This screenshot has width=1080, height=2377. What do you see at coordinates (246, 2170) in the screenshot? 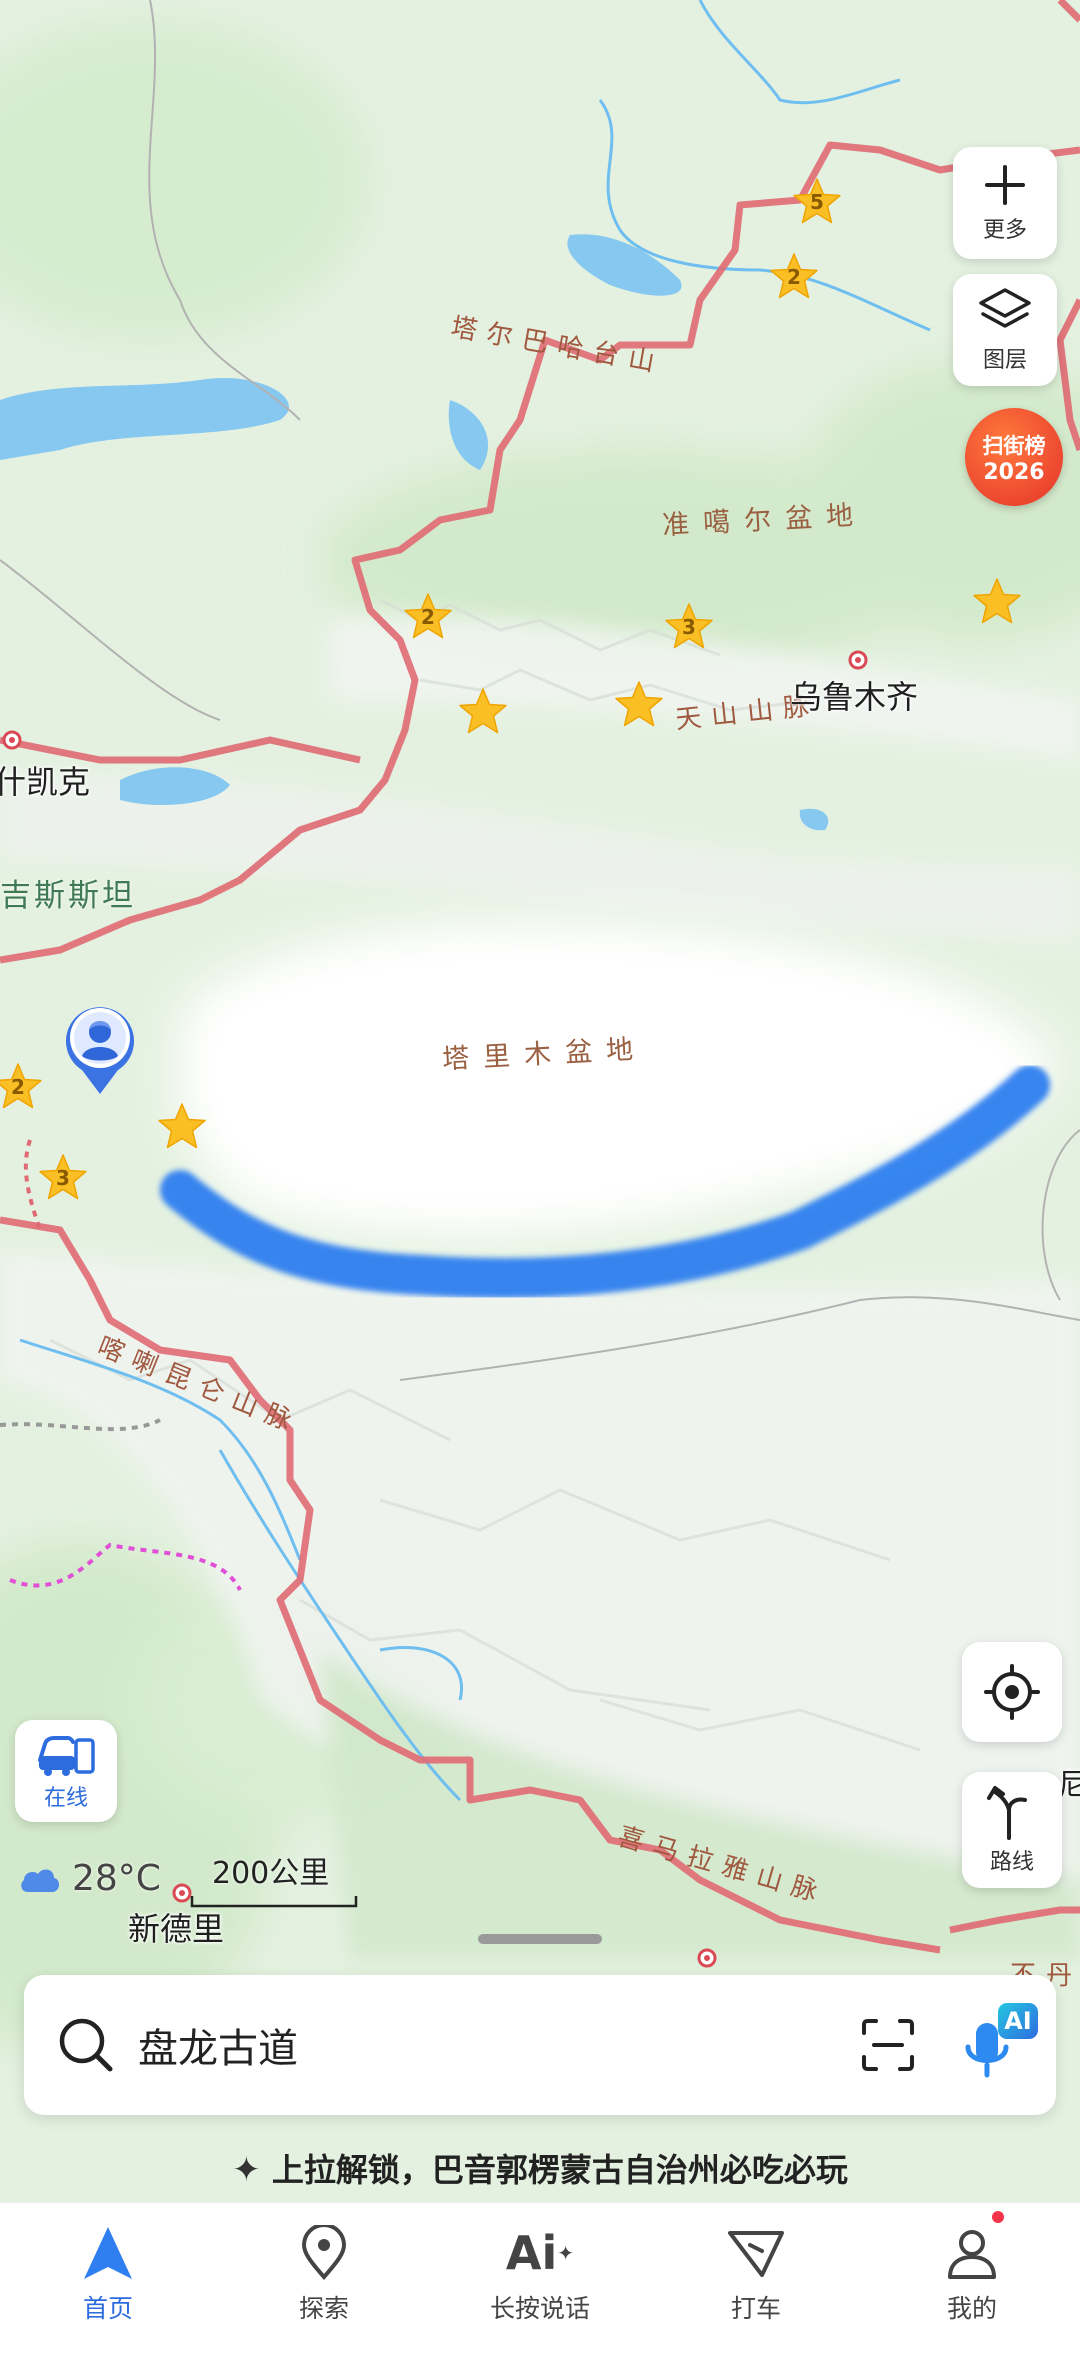
I see `sparkle-icon: ✦` at bounding box center [246, 2170].